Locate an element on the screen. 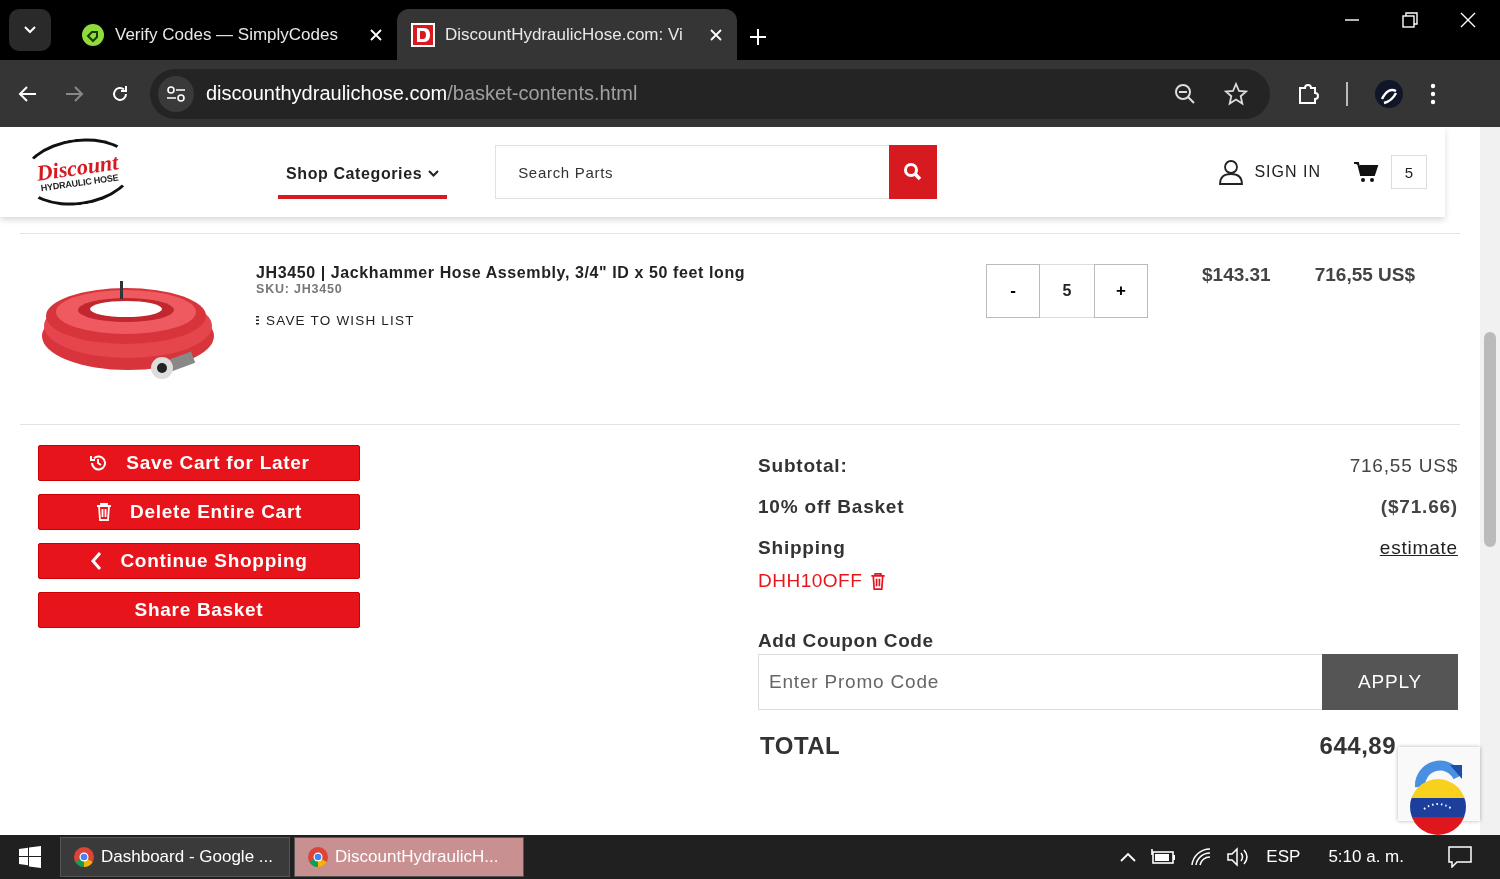  back-arrow-icon is located at coordinates (28, 93).